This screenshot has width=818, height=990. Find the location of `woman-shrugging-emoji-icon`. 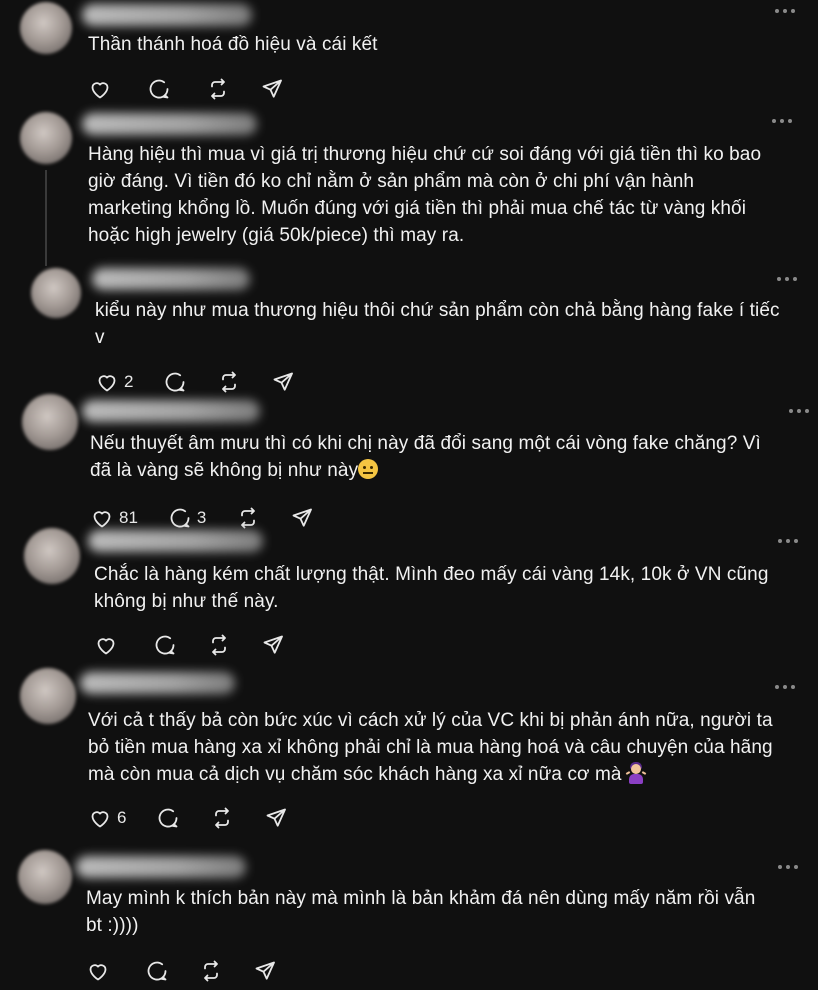

woman-shrugging-emoji-icon is located at coordinates (635, 773).